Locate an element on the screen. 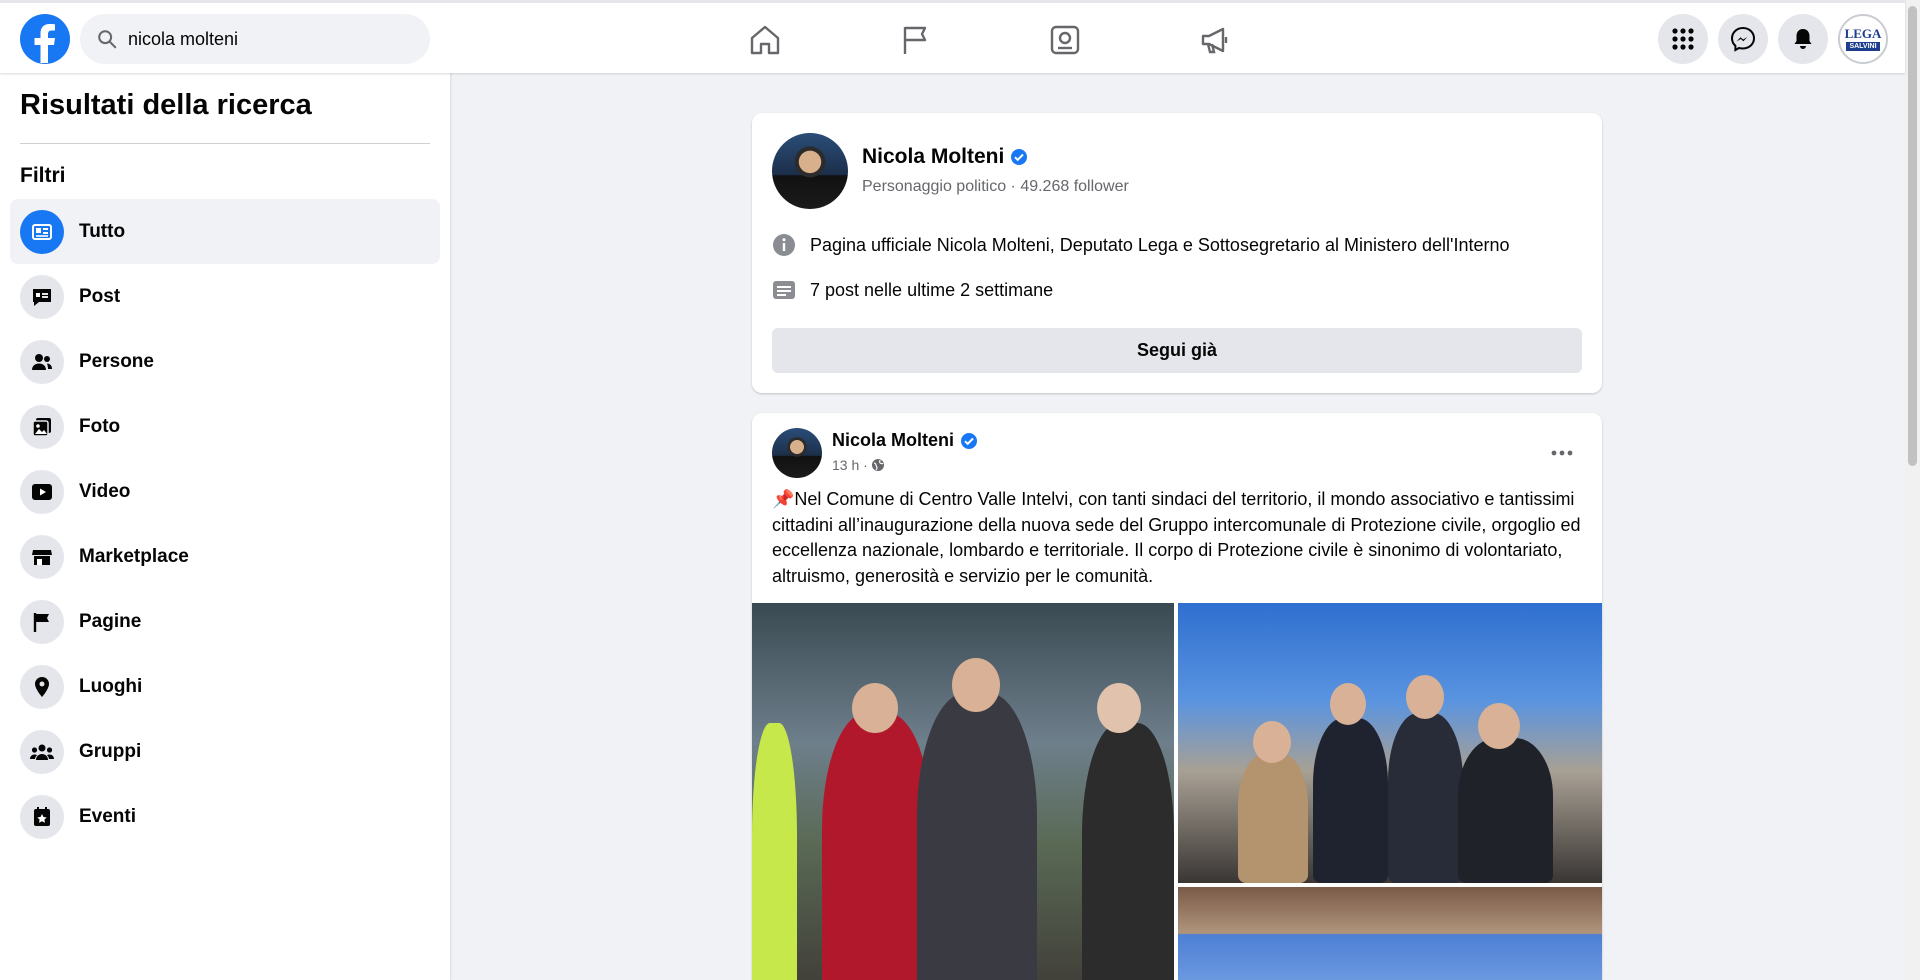 This screenshot has width=1920, height=980. filter-item-post: Post is located at coordinates (225, 296).